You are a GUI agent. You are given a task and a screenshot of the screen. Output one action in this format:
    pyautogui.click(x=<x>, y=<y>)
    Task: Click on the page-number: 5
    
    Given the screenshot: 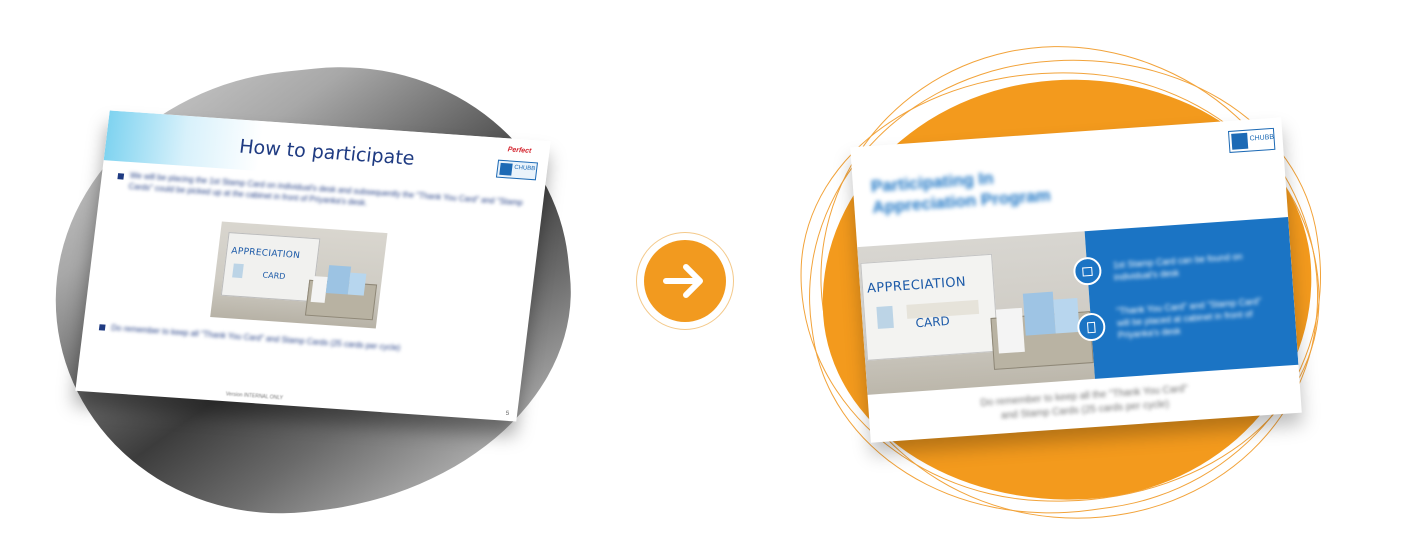 What is the action you would take?
    pyautogui.click(x=507, y=414)
    